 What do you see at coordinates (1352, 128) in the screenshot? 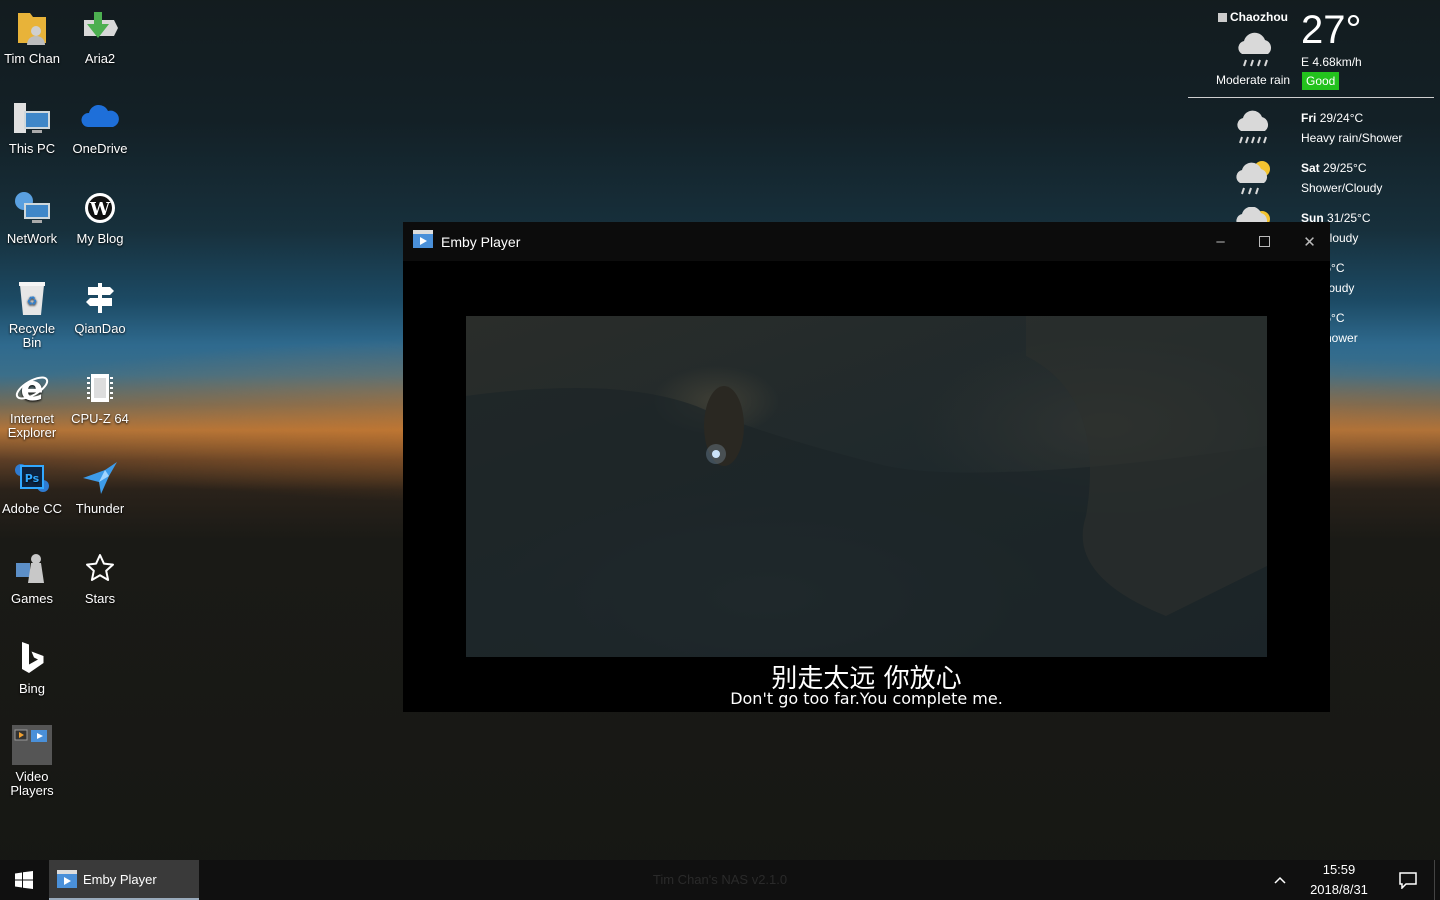
I see `forecast-day: Fri 29/24°C Heavy rain/Shower` at bounding box center [1352, 128].